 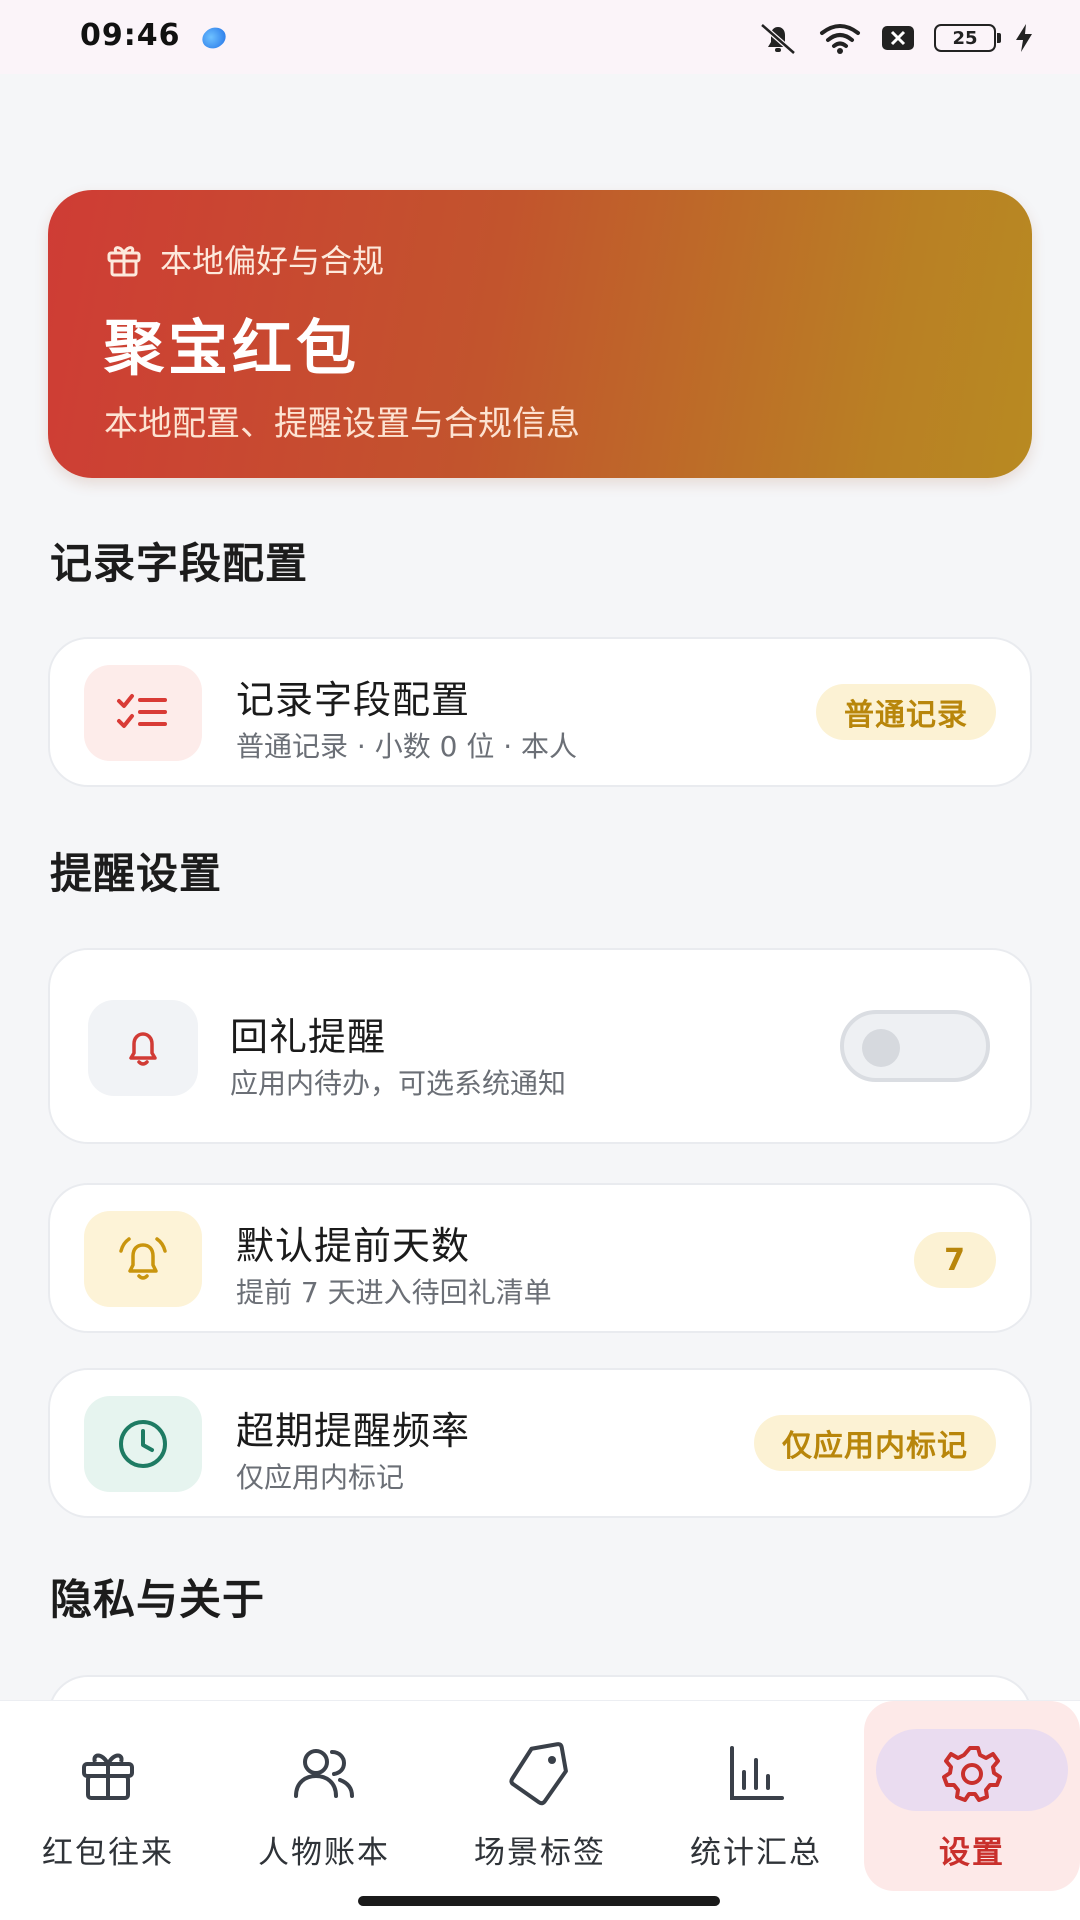 I want to click on bar-chart-icon, so click(x=756, y=1774).